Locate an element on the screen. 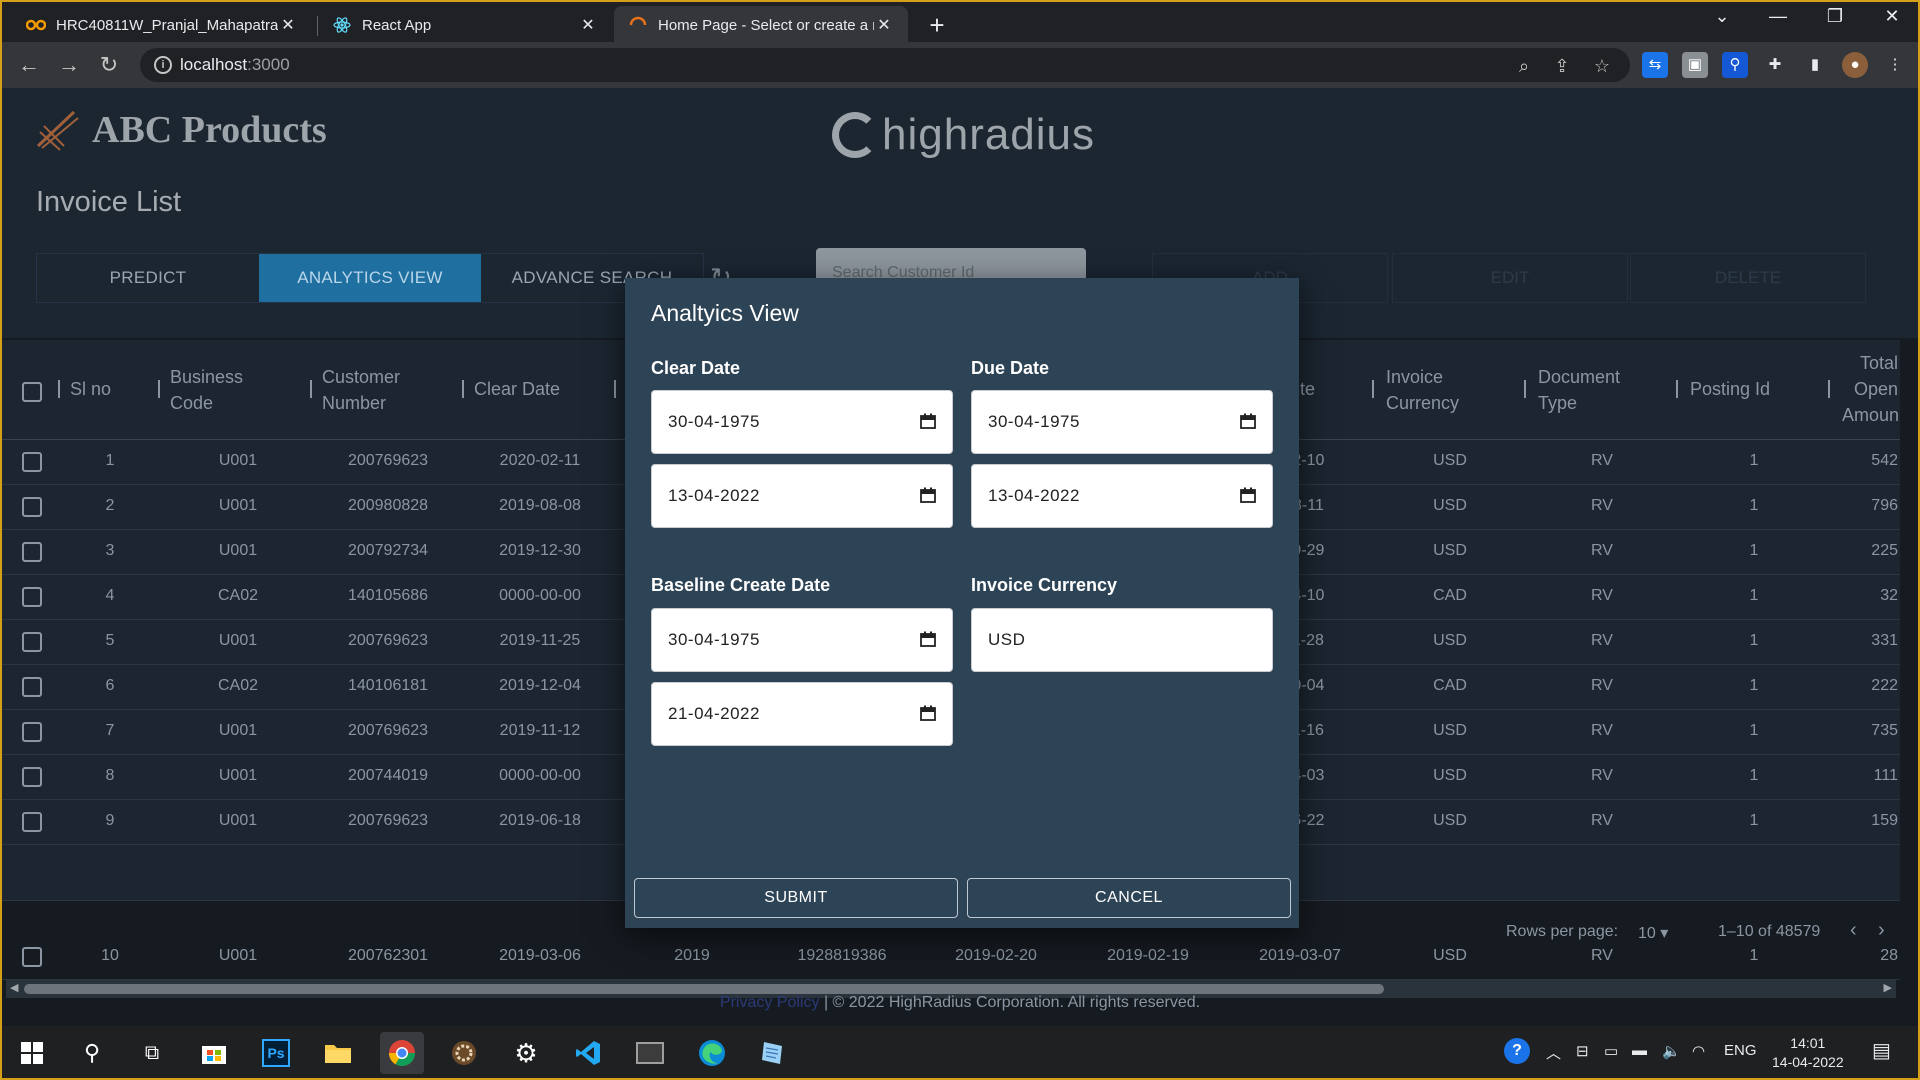  search-icon: ⚲ is located at coordinates (92, 1053).